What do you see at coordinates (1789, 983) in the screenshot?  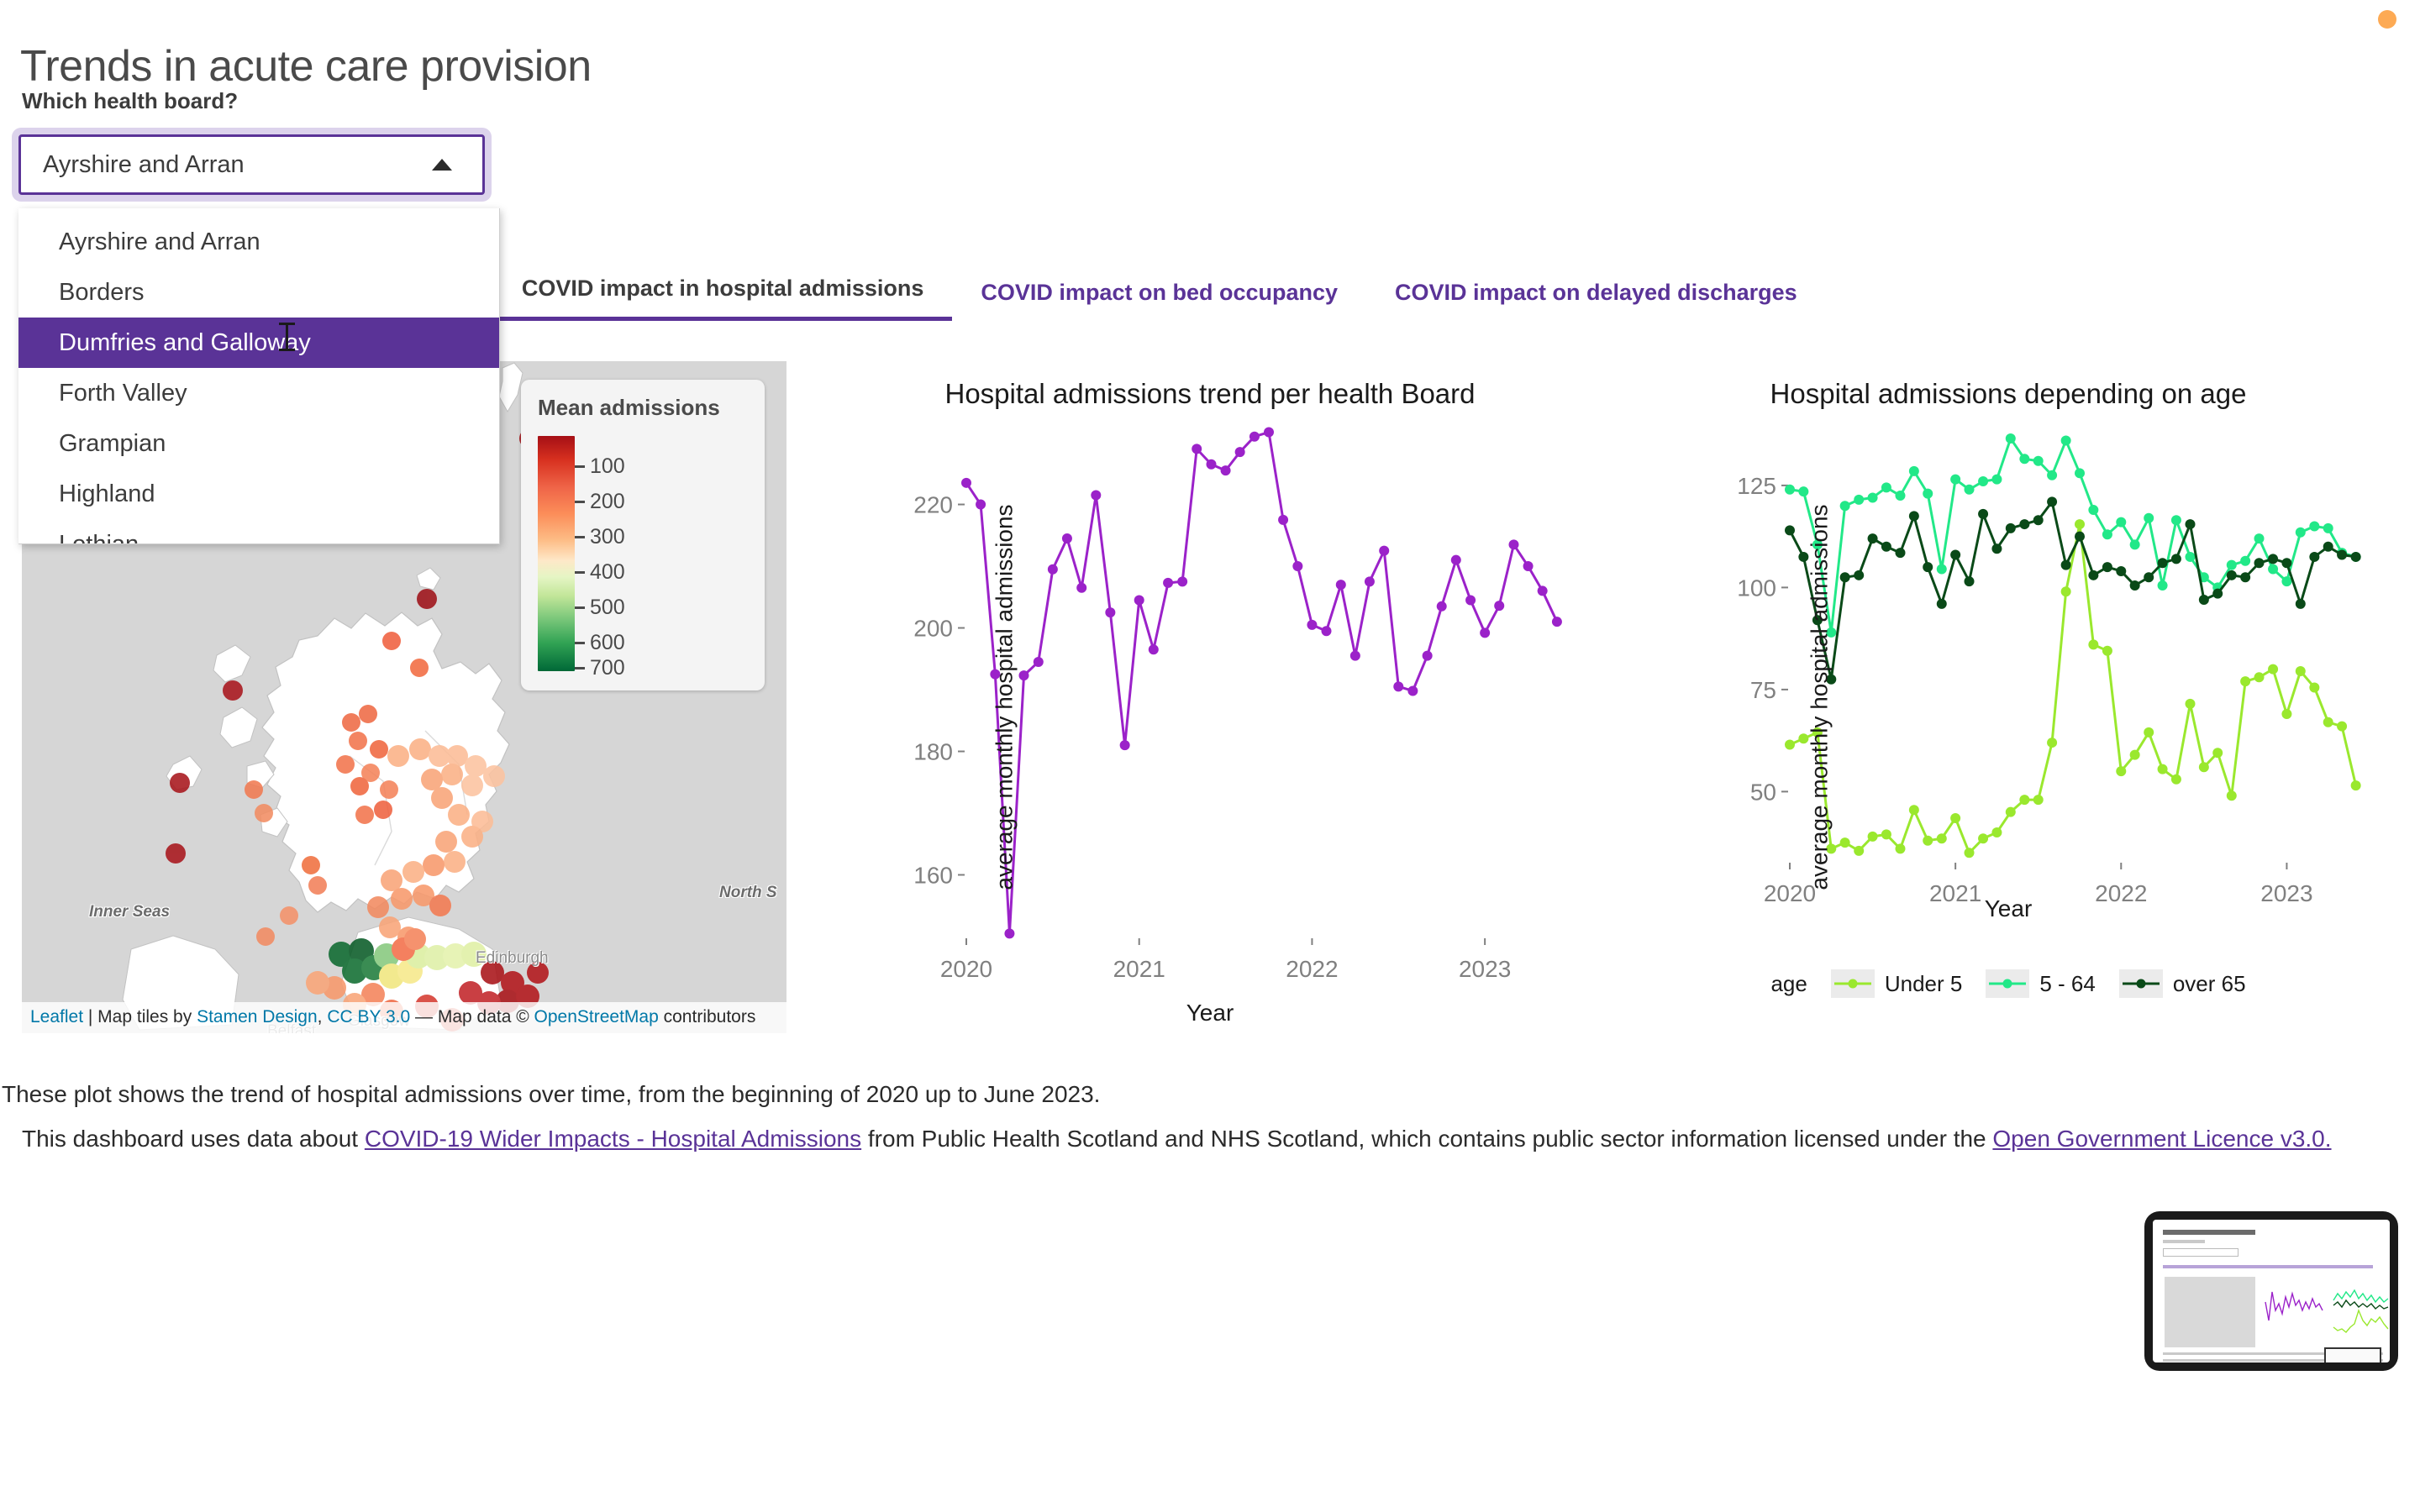 I see `legend-title: age` at bounding box center [1789, 983].